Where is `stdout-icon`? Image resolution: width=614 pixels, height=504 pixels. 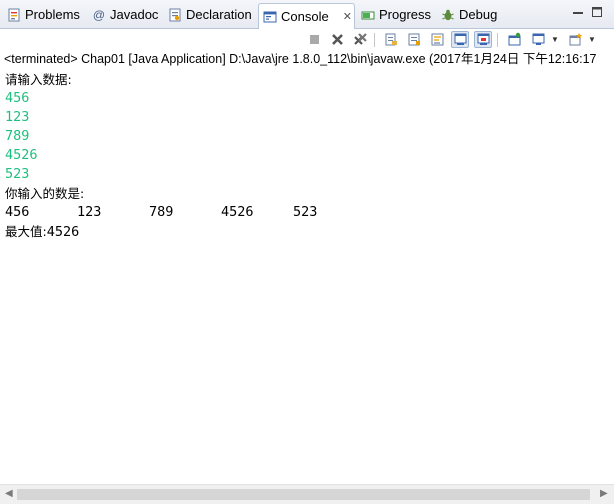 stdout-icon is located at coordinates (460, 39).